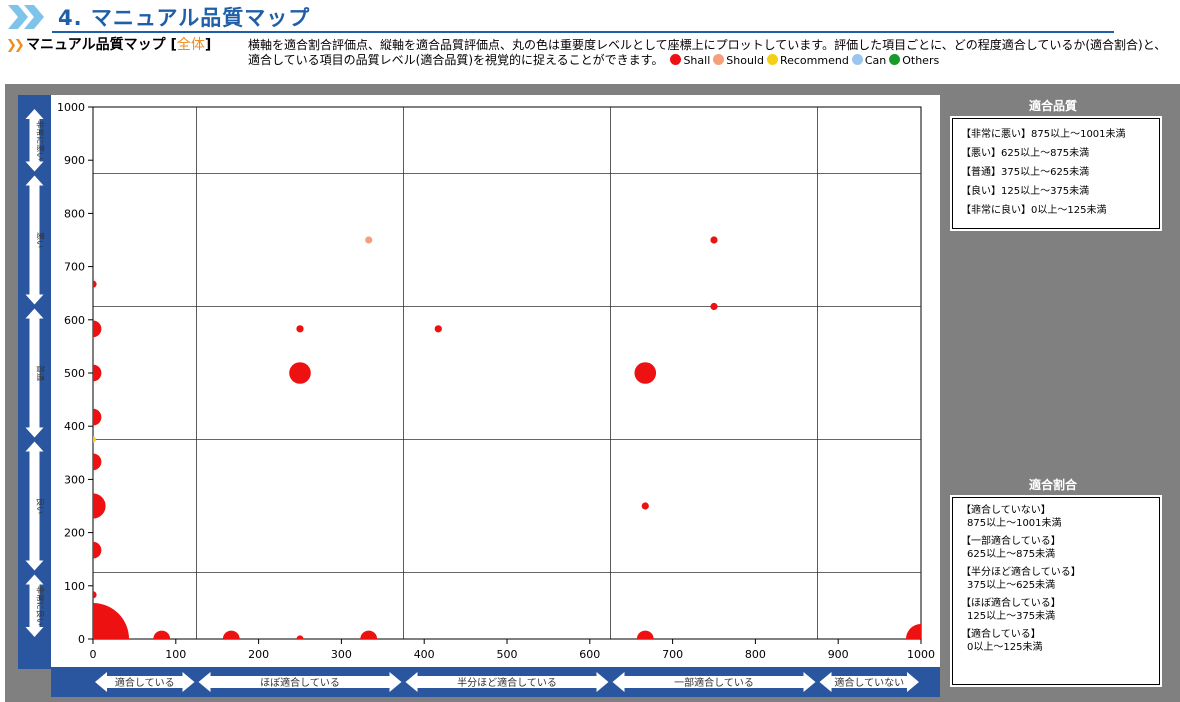 This screenshot has height=702, width=1180. Describe the element at coordinates (1025, 172) in the screenshot. I see `quality-range-normal: 【普通】375以上～625未満` at that location.